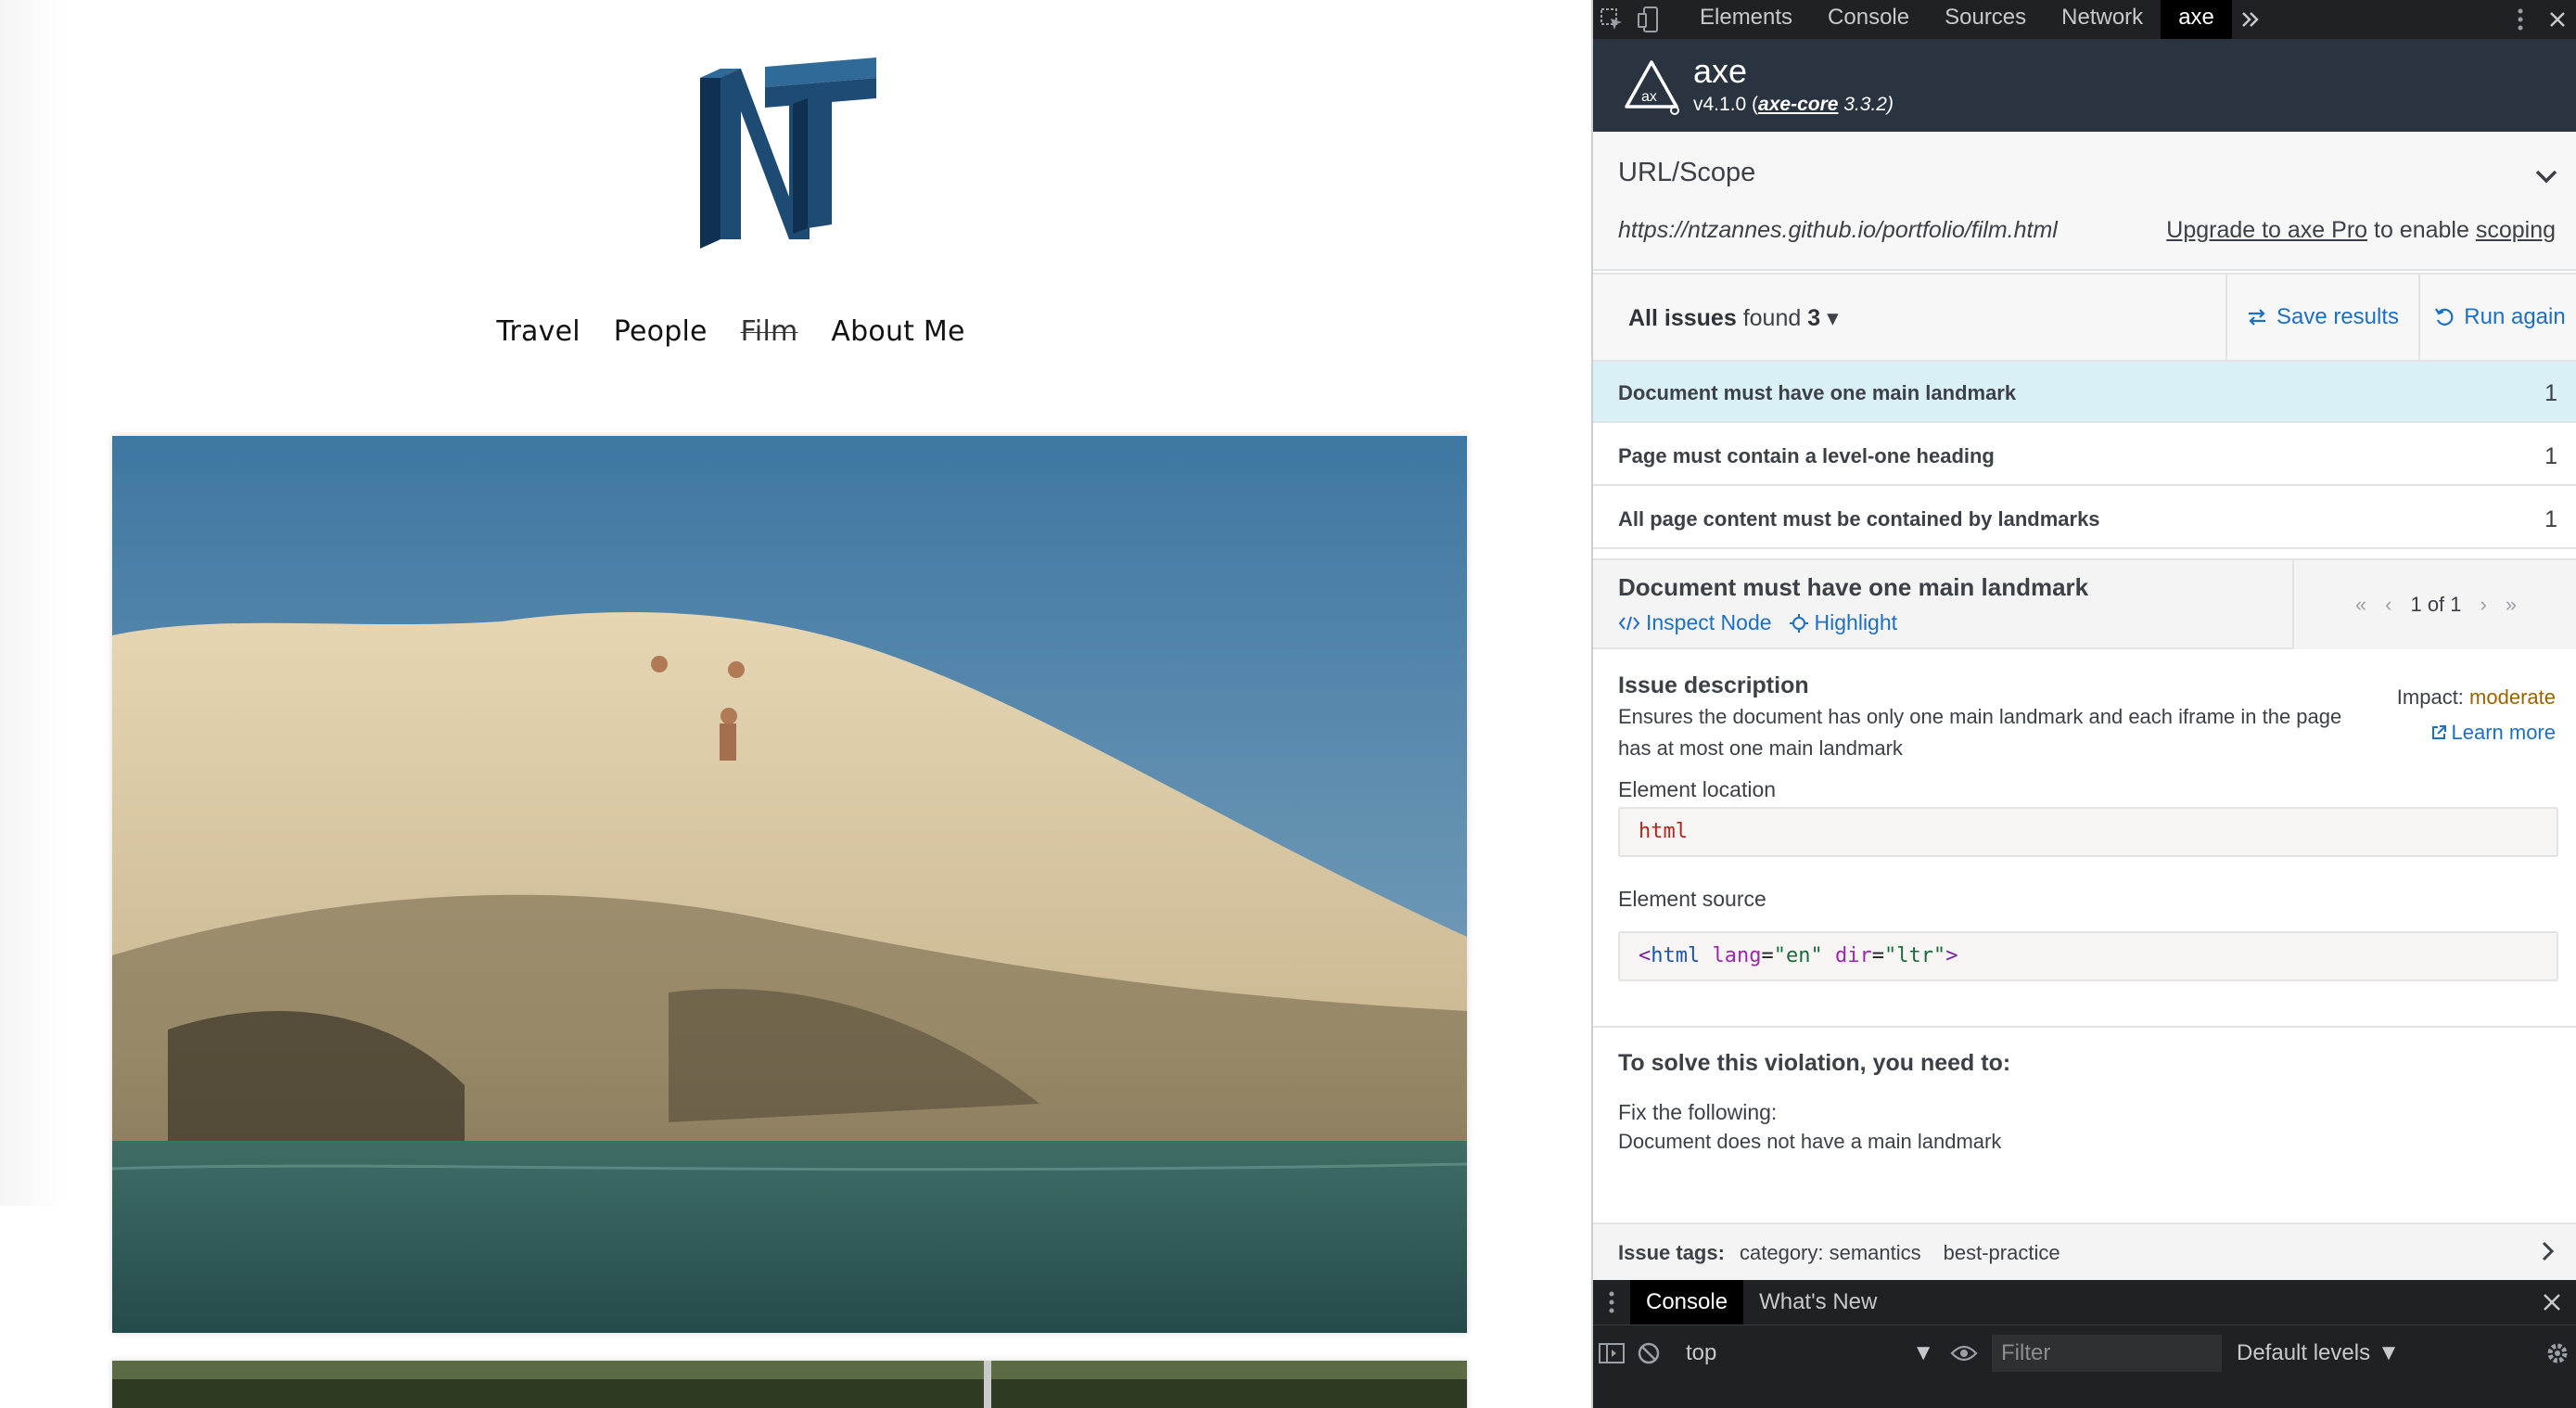 This screenshot has width=2576, height=1408. What do you see at coordinates (2257, 317) in the screenshot?
I see `swap-icon` at bounding box center [2257, 317].